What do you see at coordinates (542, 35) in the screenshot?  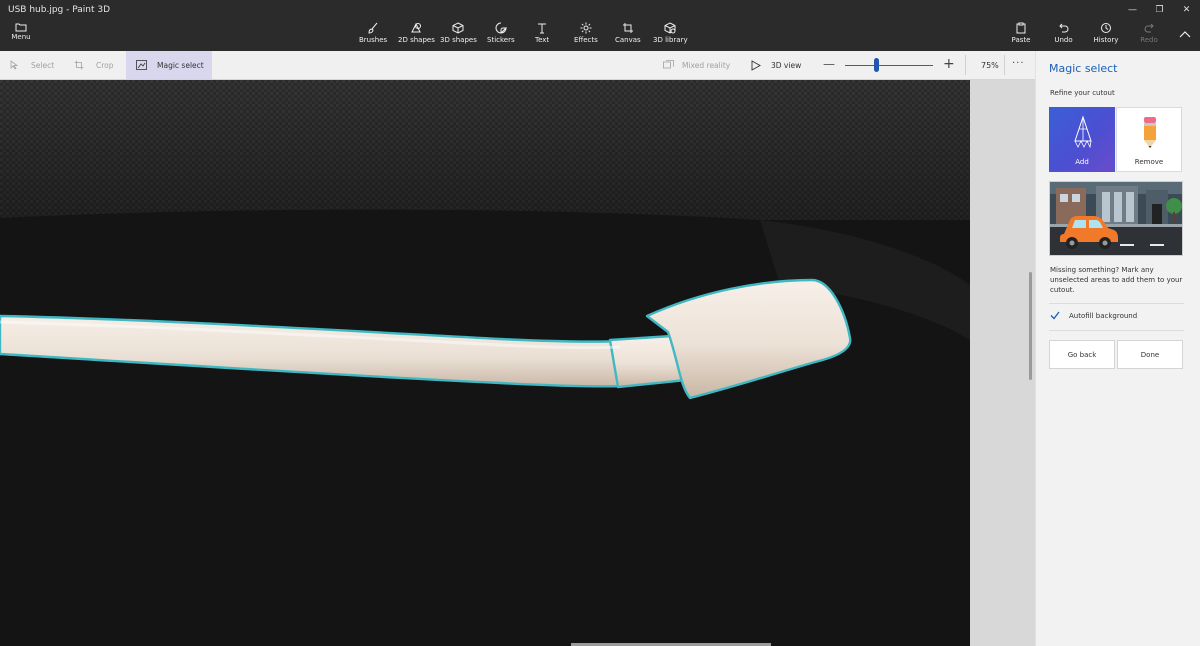 I see `tool-text: Text` at bounding box center [542, 35].